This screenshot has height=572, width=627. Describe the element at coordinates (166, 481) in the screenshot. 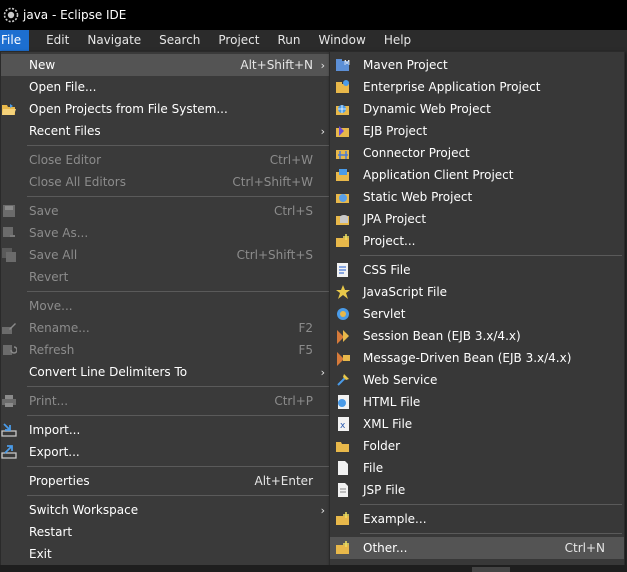

I see `properties-menu-item: Properties Alt+Enter` at that location.